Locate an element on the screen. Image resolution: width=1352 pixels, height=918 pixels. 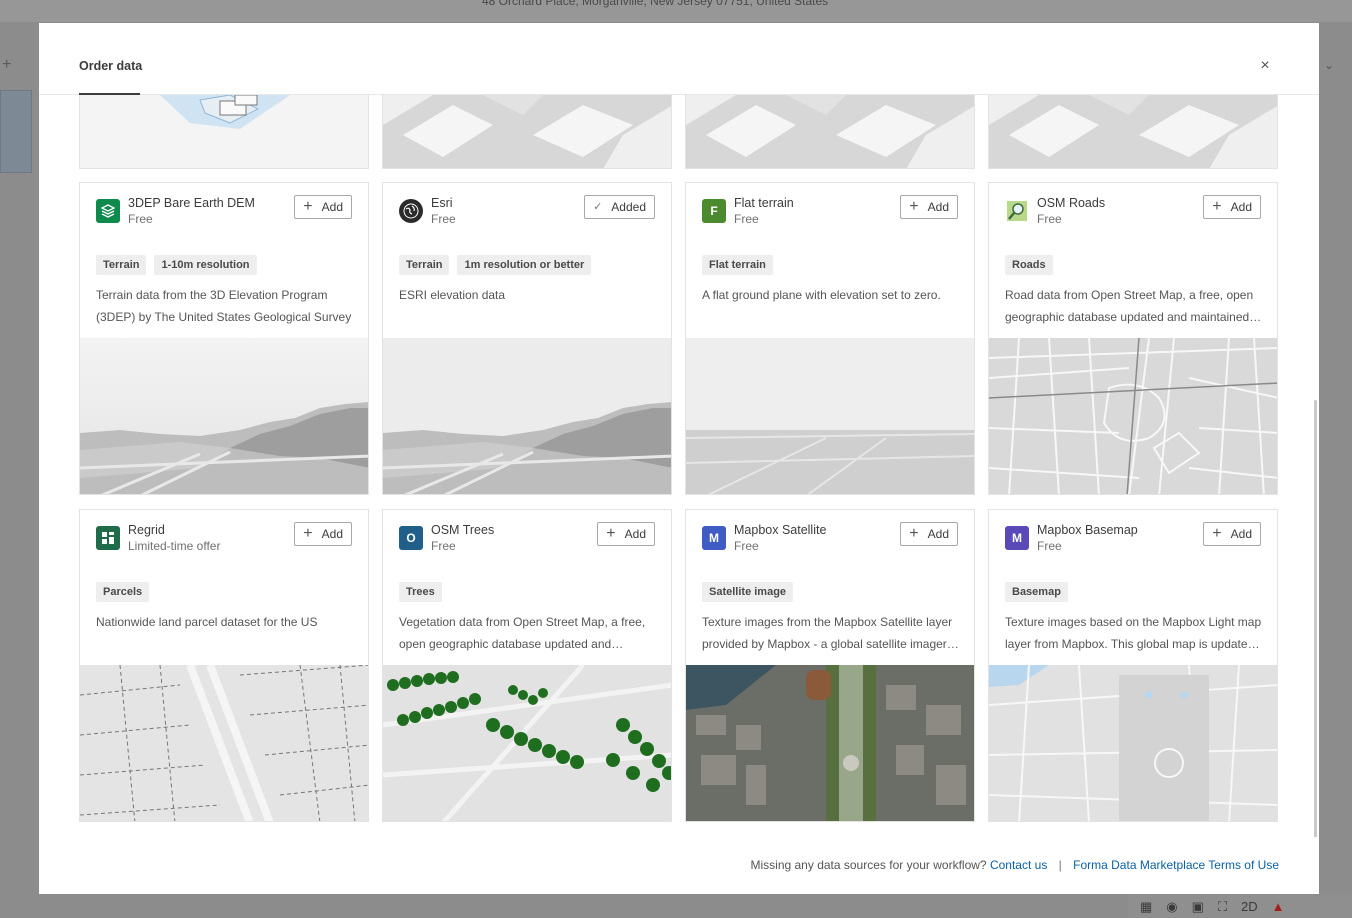
mapbox-basemap-logo-icon: M is located at coordinates (1017, 538).